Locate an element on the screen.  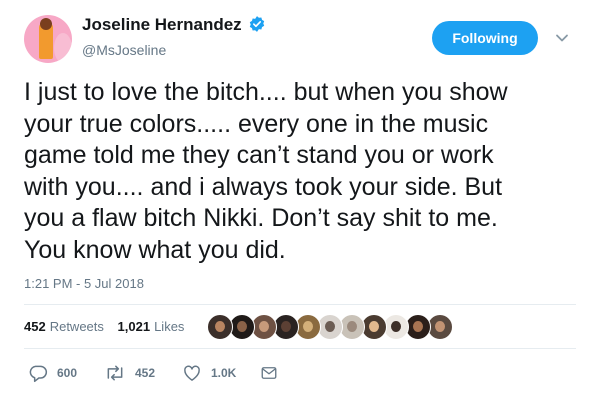
username: @MsJoseline is located at coordinates (174, 50).